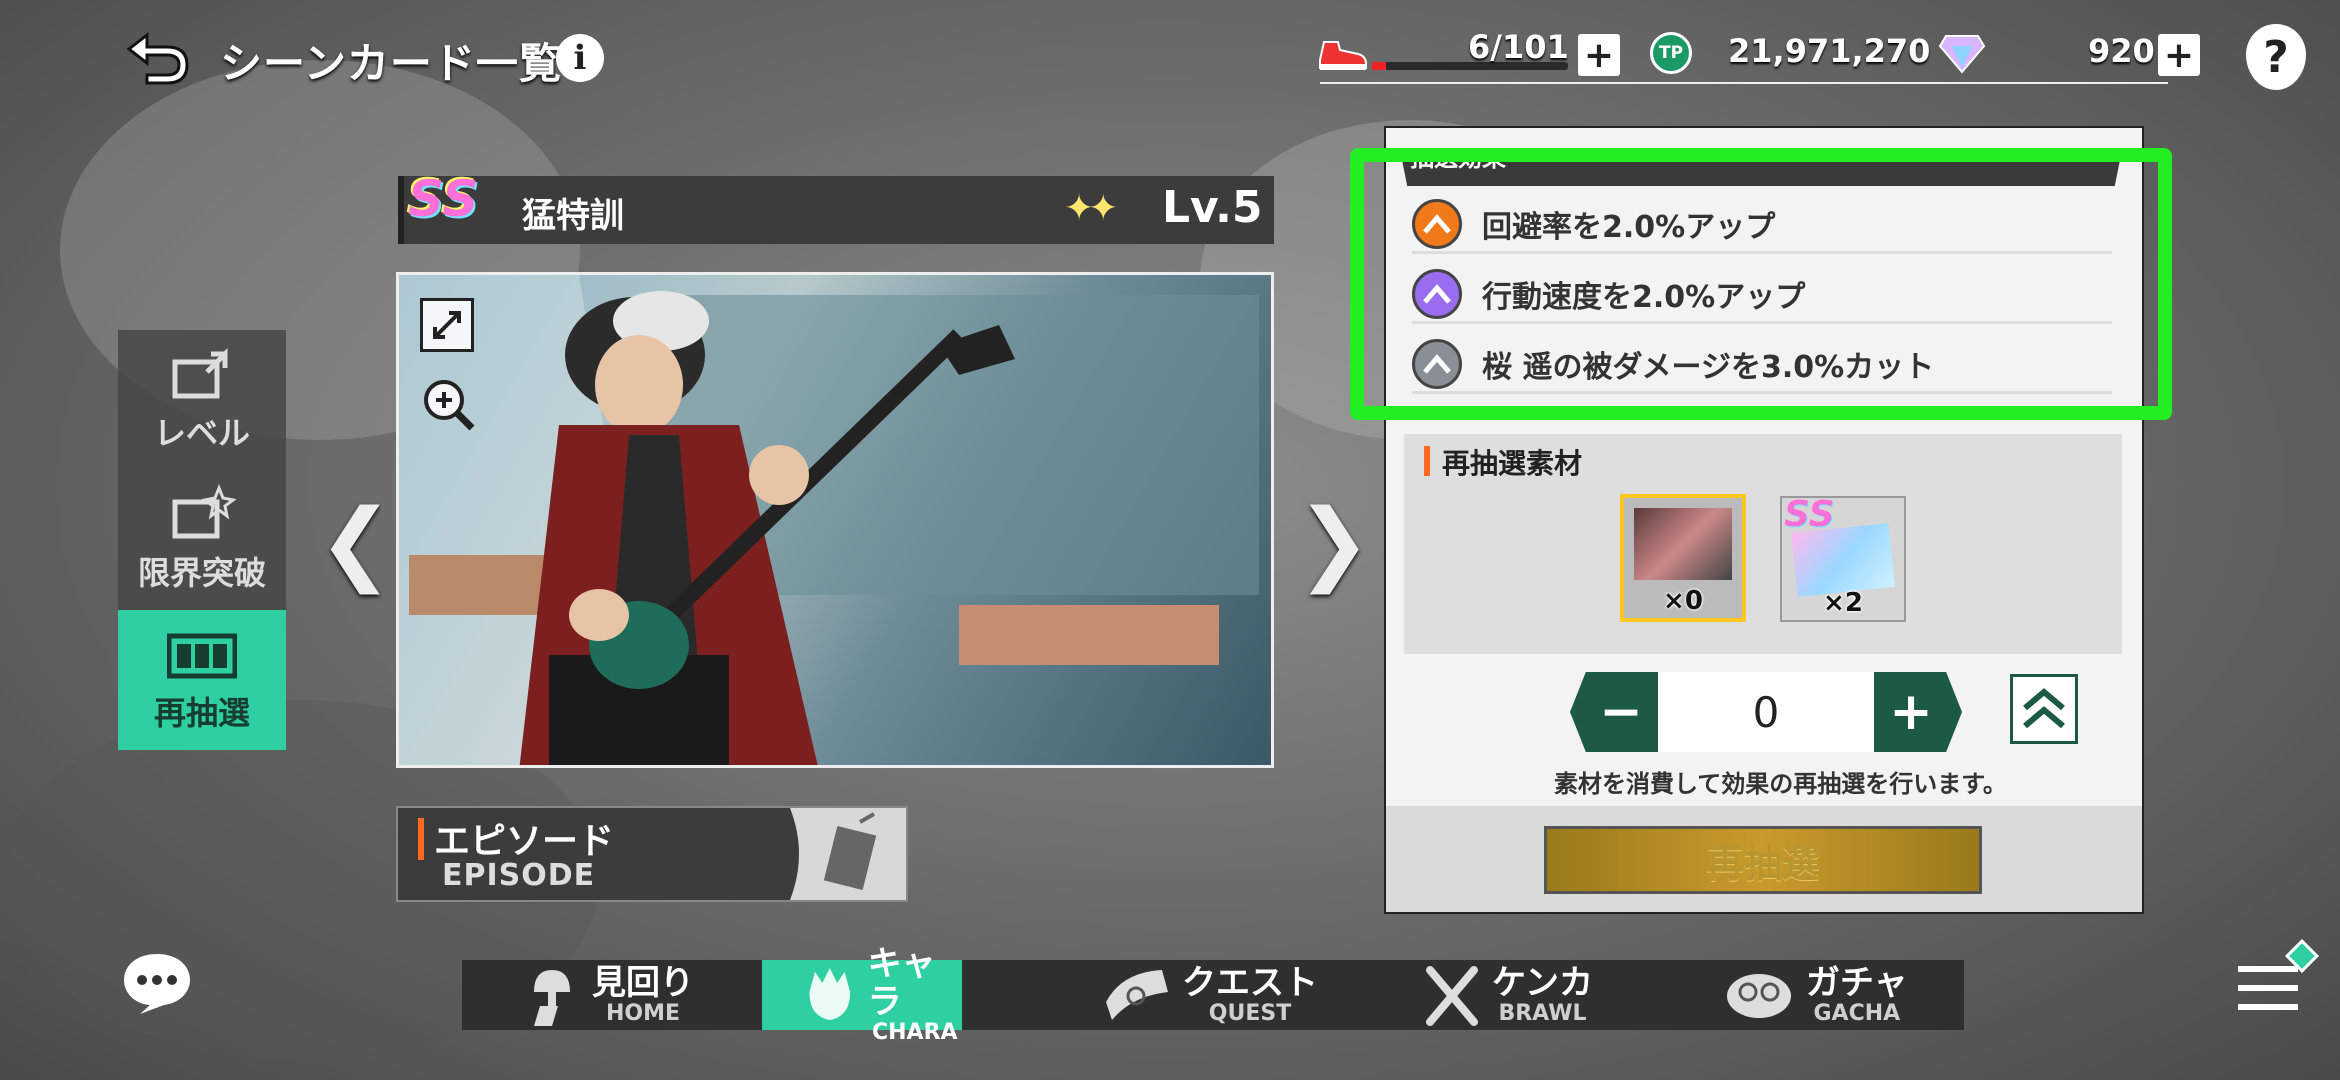  Describe the element at coordinates (1137, 995) in the screenshot. I see `quest-scroll-icon` at that location.